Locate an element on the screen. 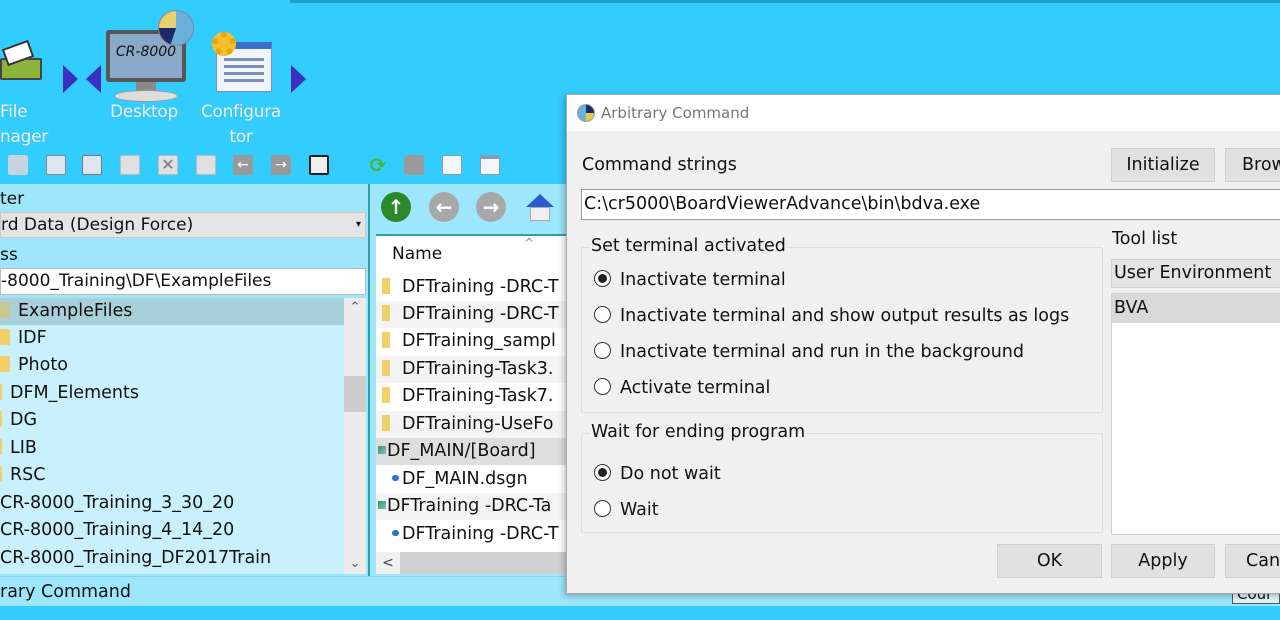 The width and height of the screenshot is (1280, 620). tree-scrollbar: ⌃ ⌄ is located at coordinates (355, 436).